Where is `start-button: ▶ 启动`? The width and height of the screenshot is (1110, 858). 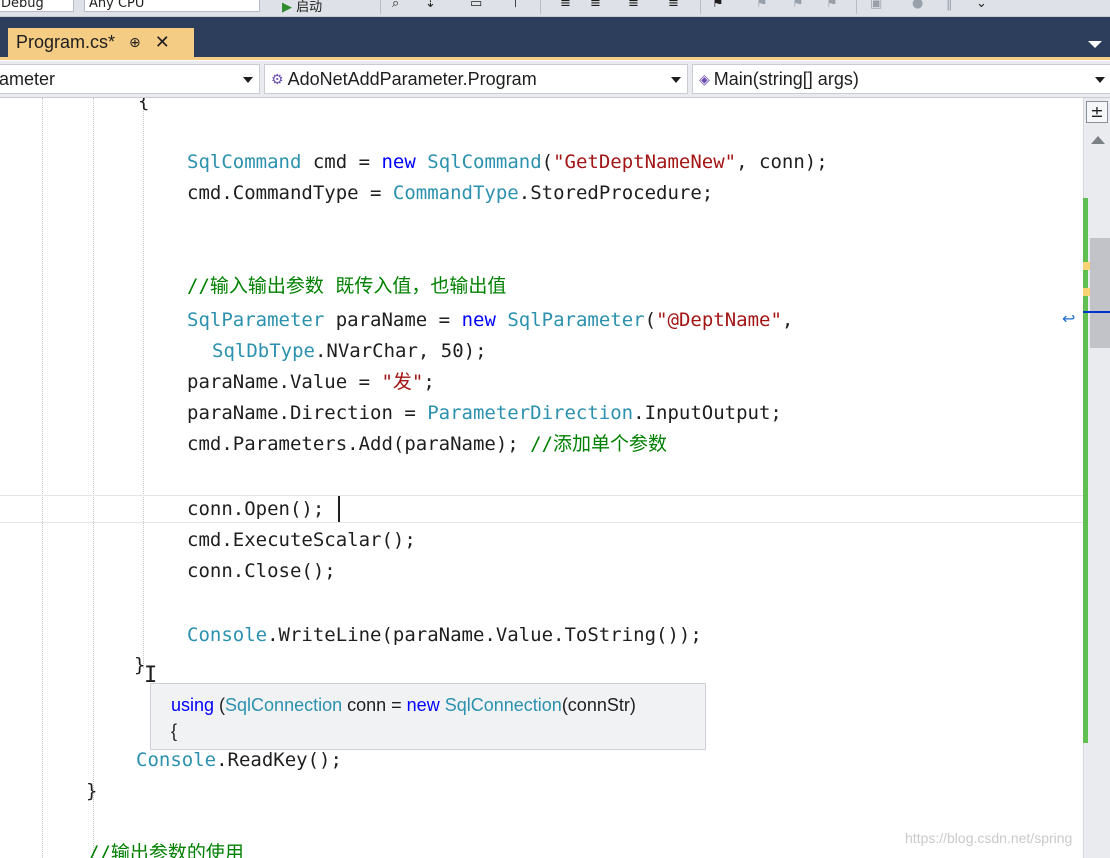
start-button: ▶ 启动 is located at coordinates (302, 7).